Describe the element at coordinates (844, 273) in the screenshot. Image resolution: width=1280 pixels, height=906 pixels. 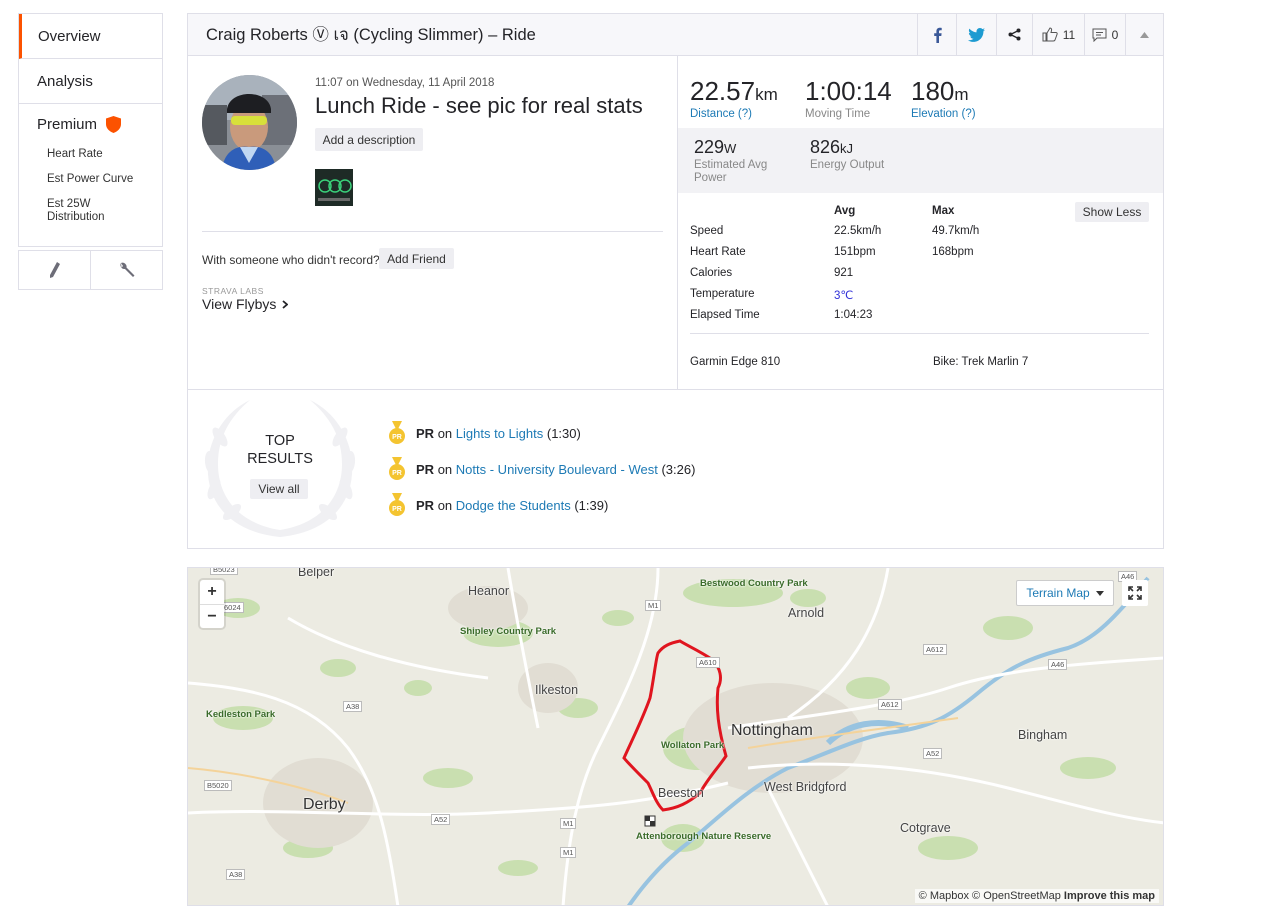
I see `row-avg: 921` at that location.